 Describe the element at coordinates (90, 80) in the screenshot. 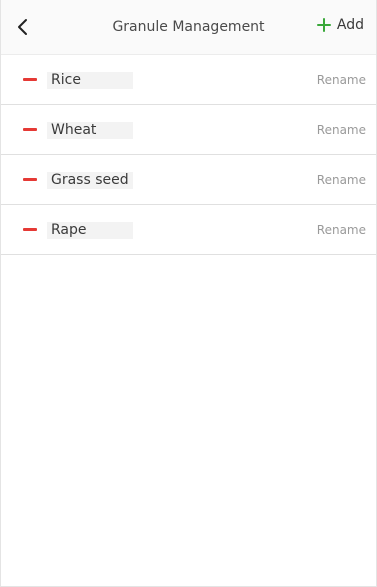

I see `granule-name-field: Rice` at that location.